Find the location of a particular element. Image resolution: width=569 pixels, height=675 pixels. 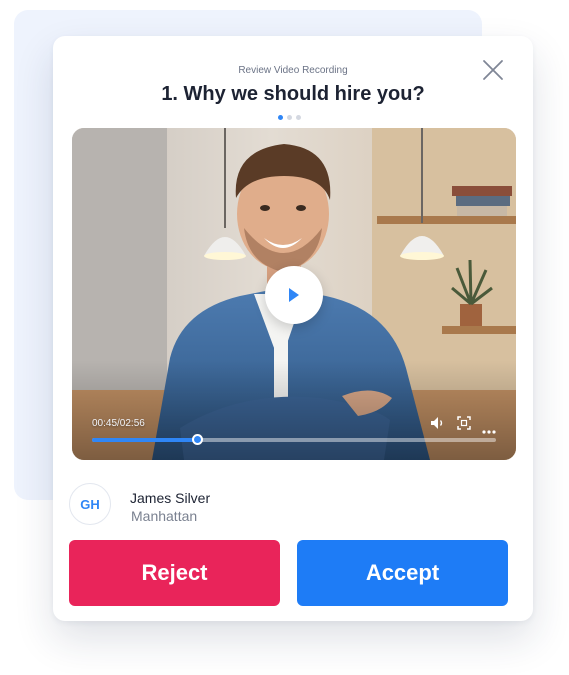

video-progress-bar is located at coordinates (294, 439).